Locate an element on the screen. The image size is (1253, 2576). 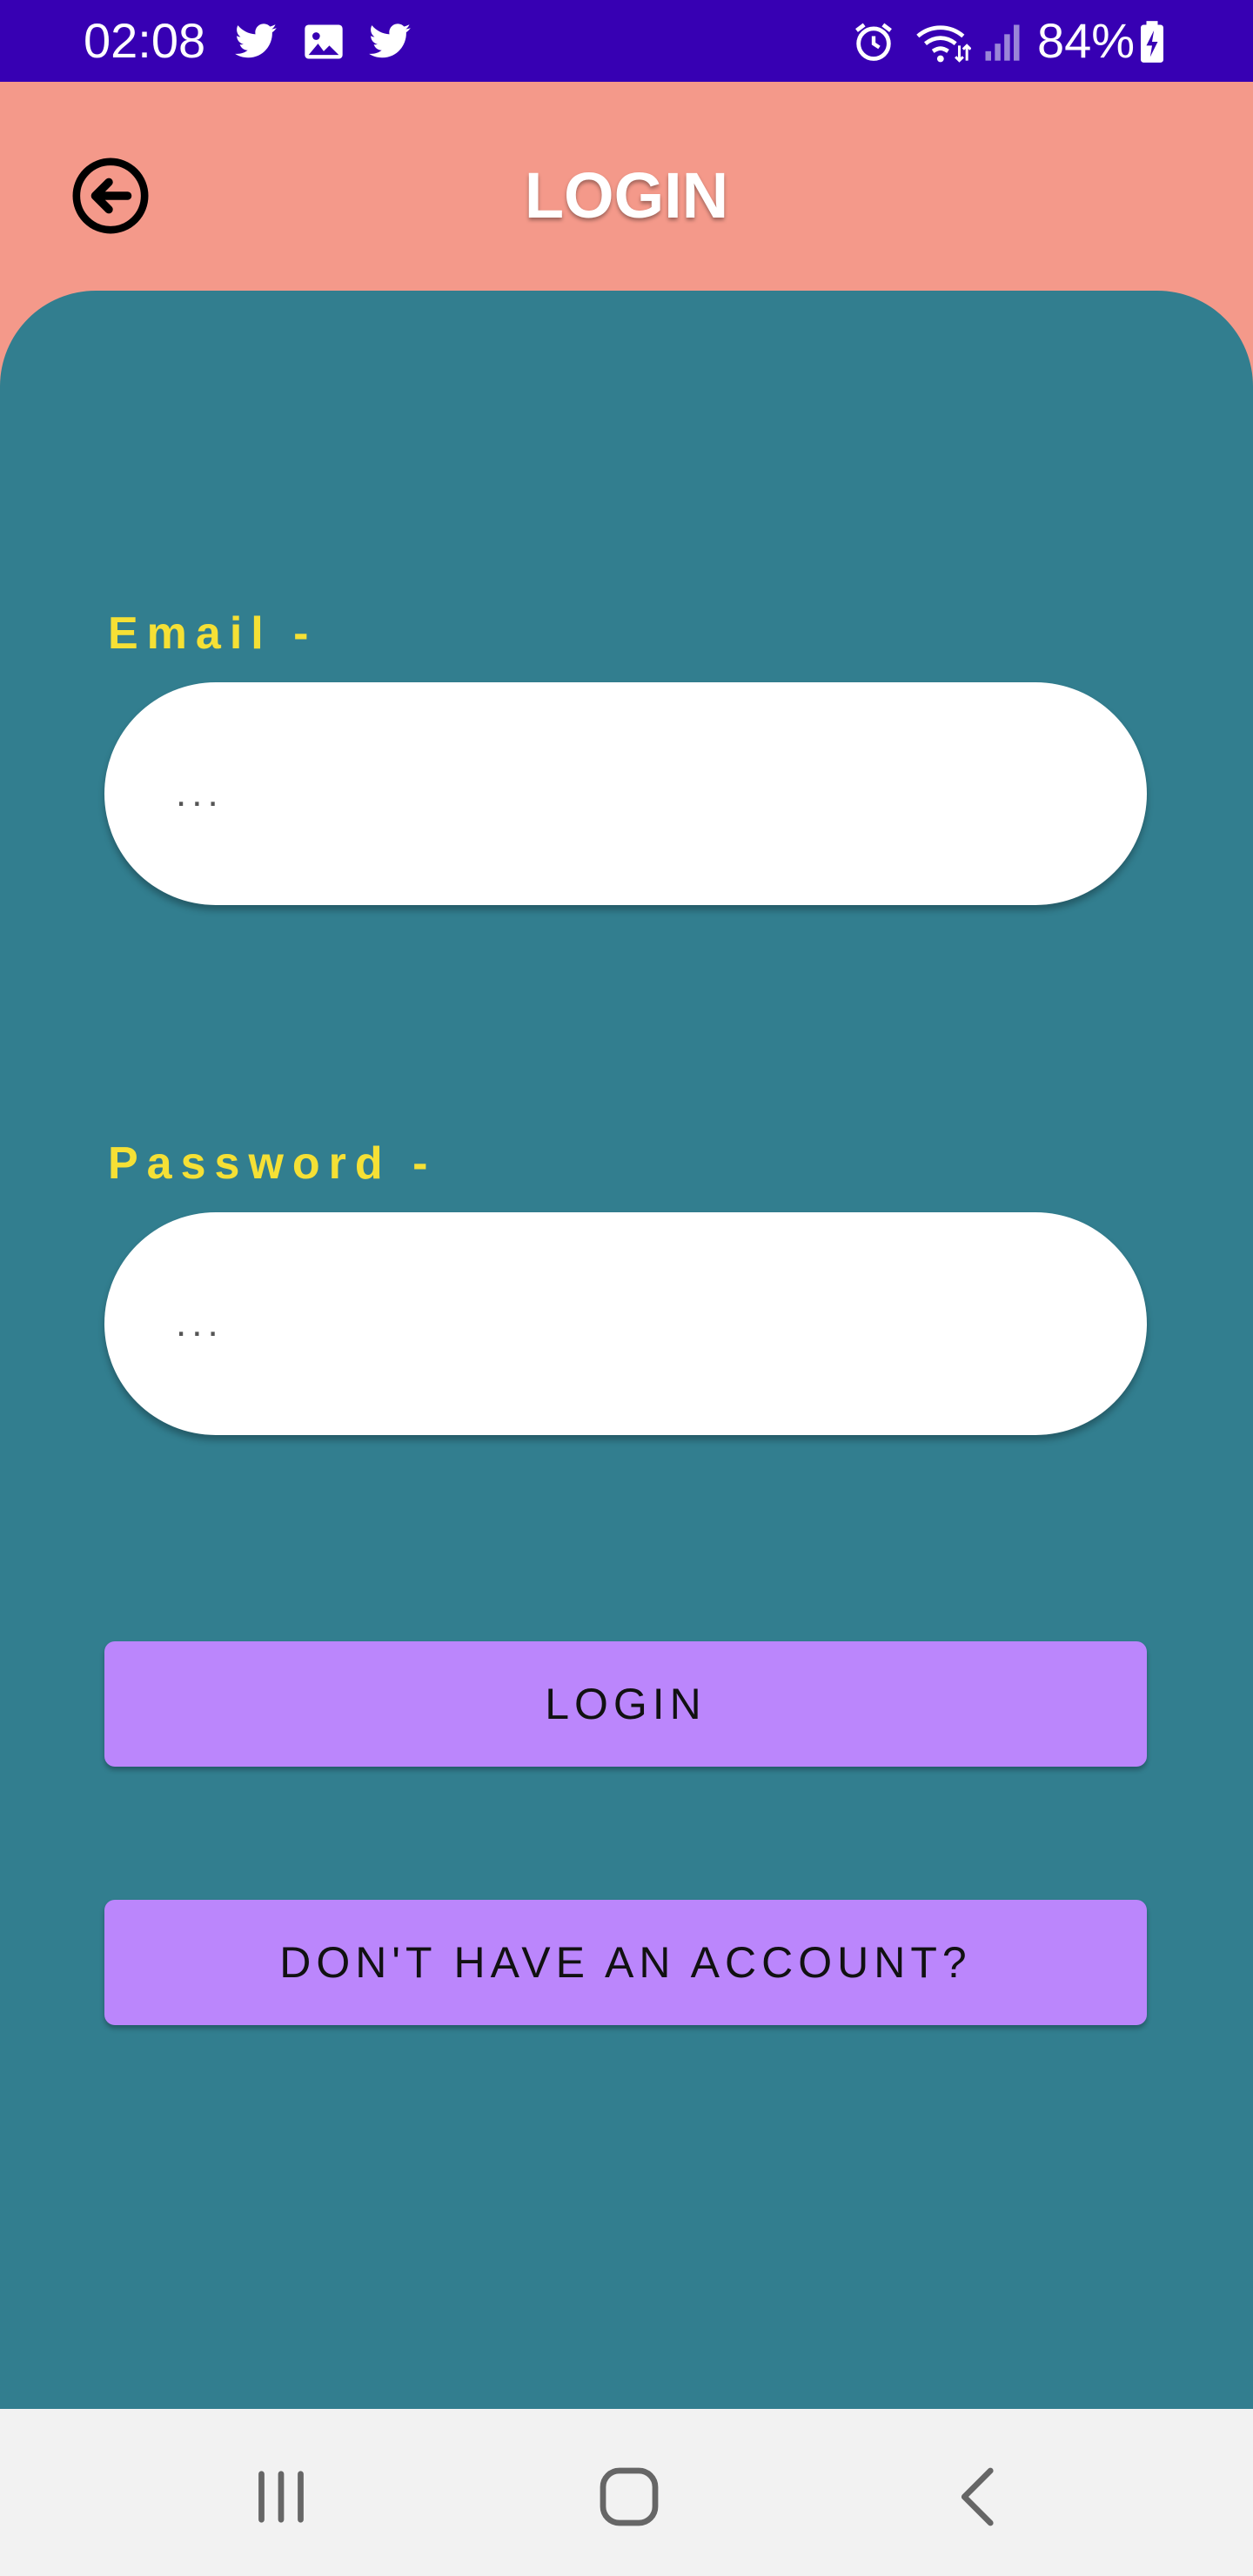
home-icon is located at coordinates (629, 2497).